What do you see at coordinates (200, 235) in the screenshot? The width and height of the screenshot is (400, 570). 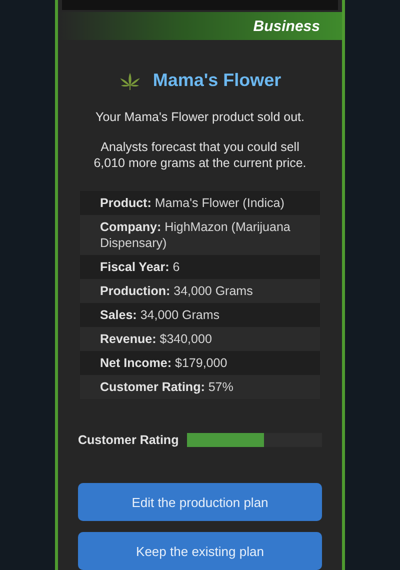 I see `detail-row: Company: HighMazon (Marijuana Dispensary)` at bounding box center [200, 235].